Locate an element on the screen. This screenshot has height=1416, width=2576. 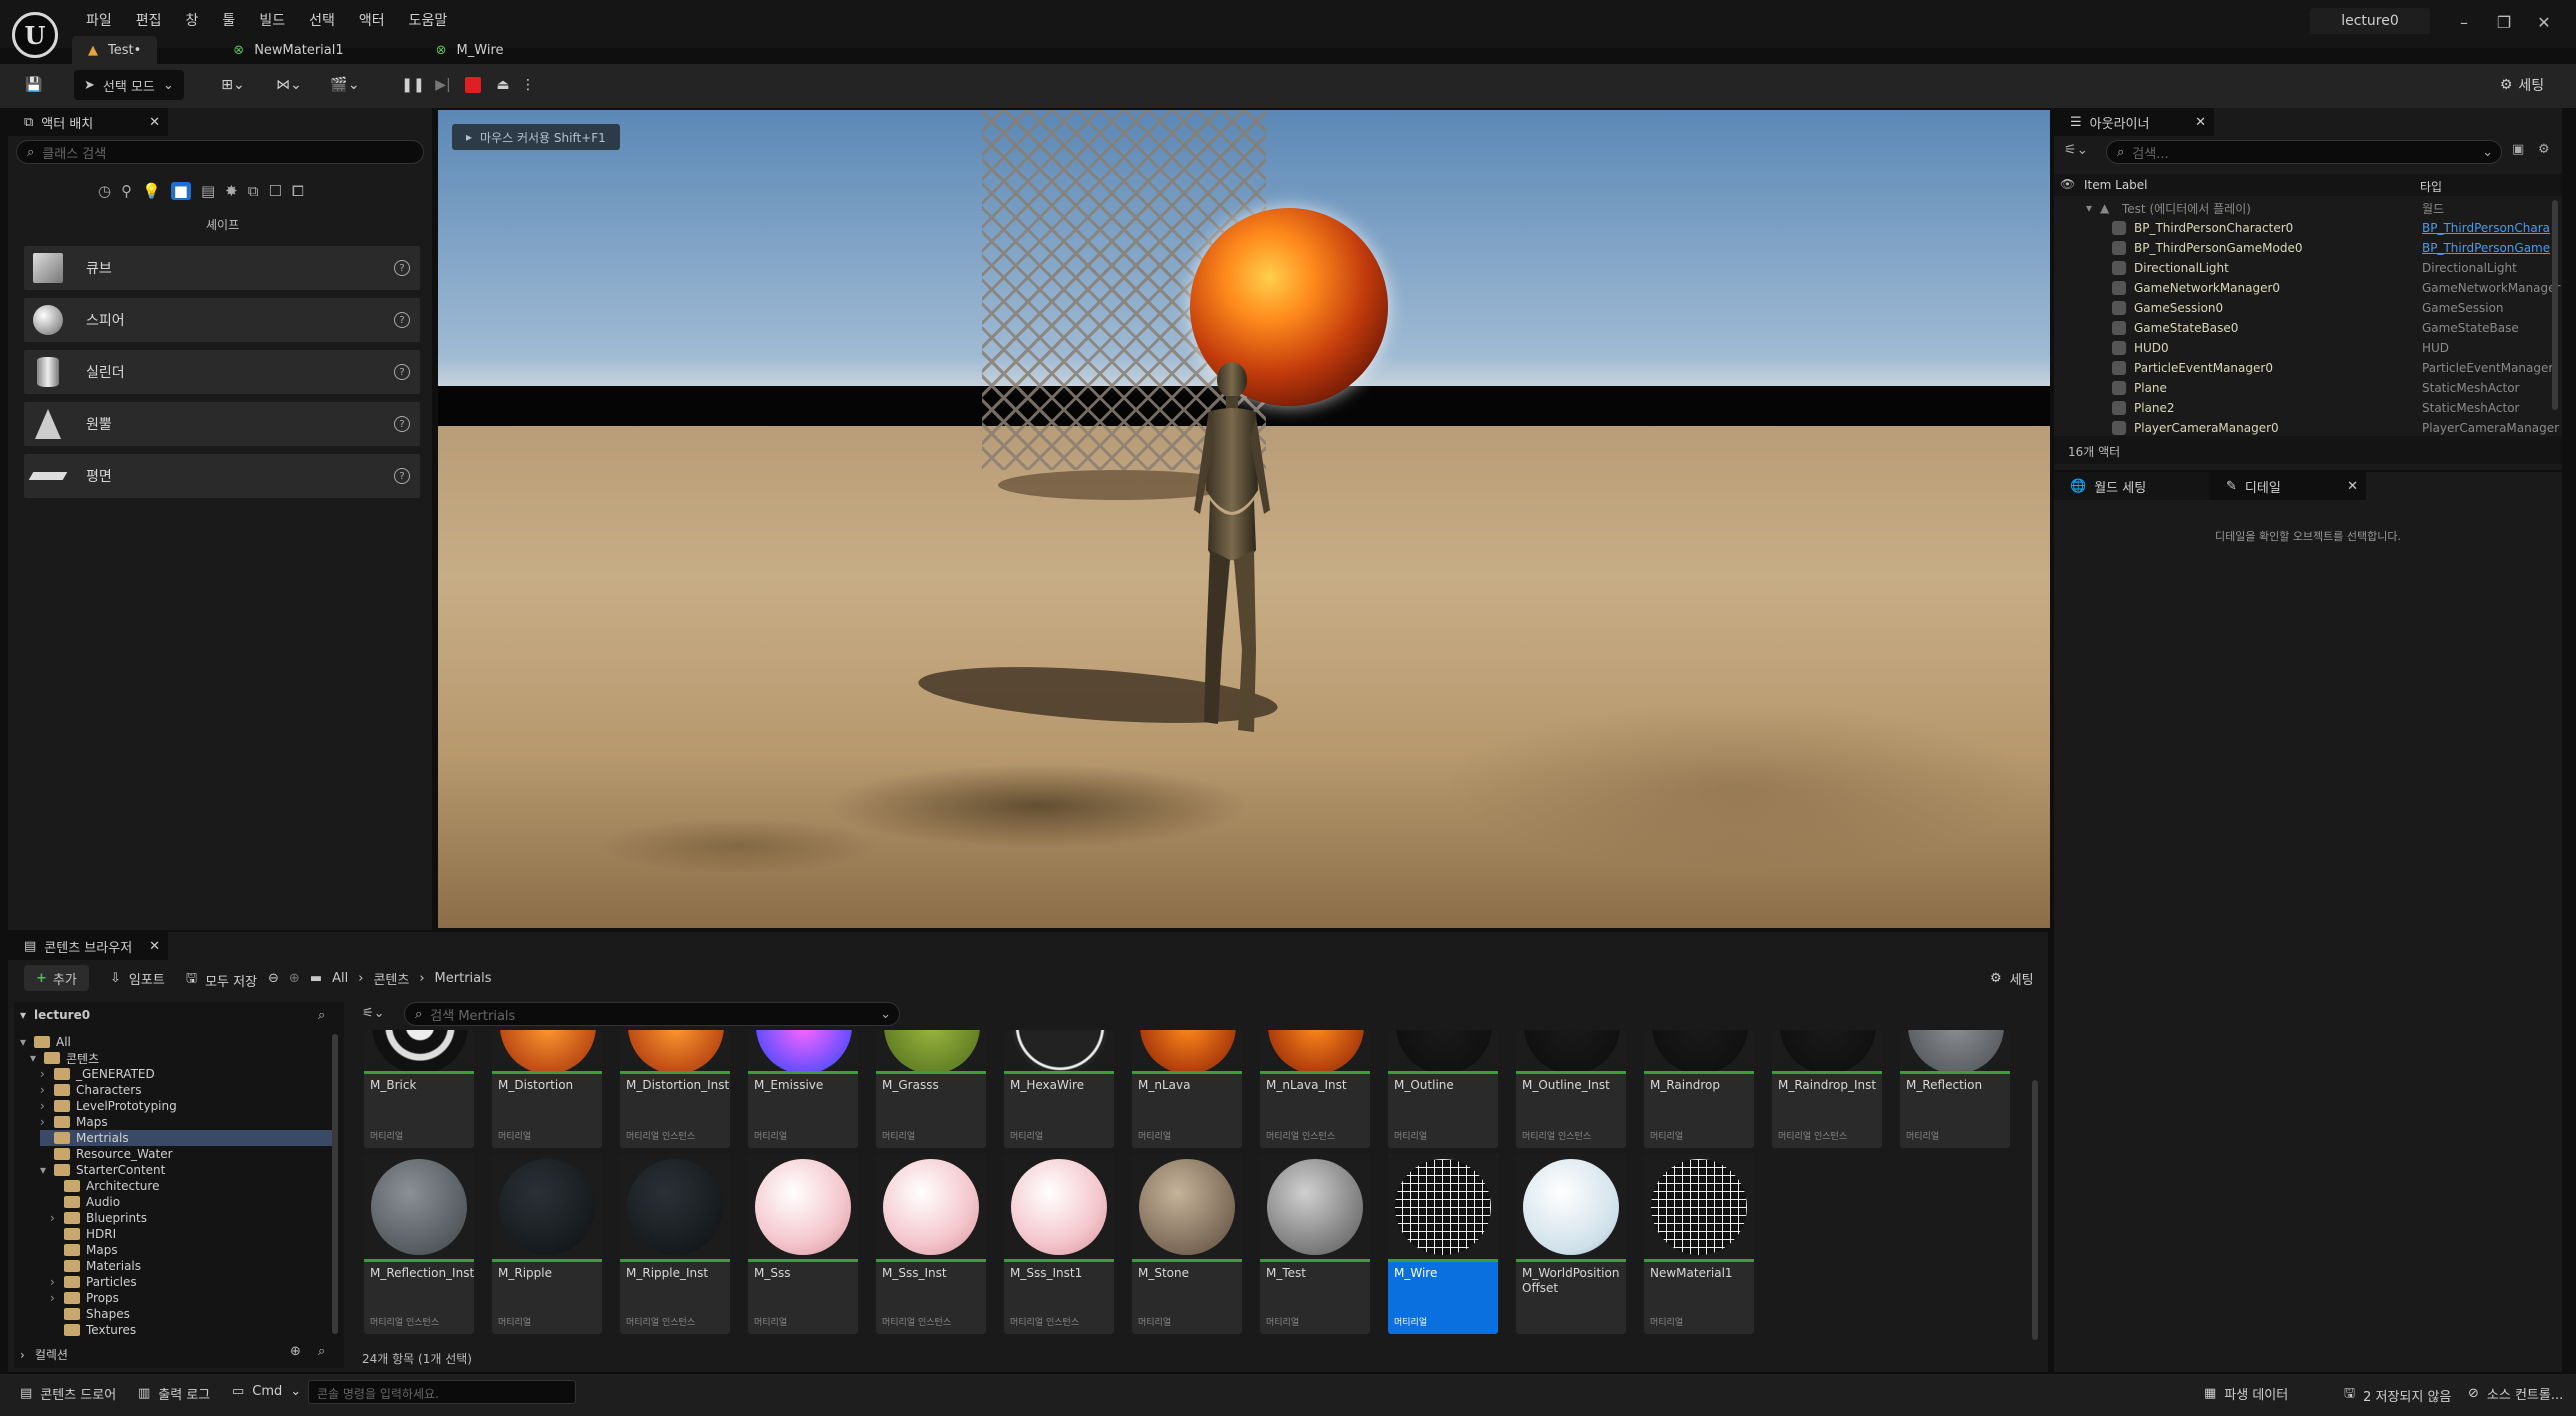
visual-effects-icon: ✸ is located at coordinates (231, 191).